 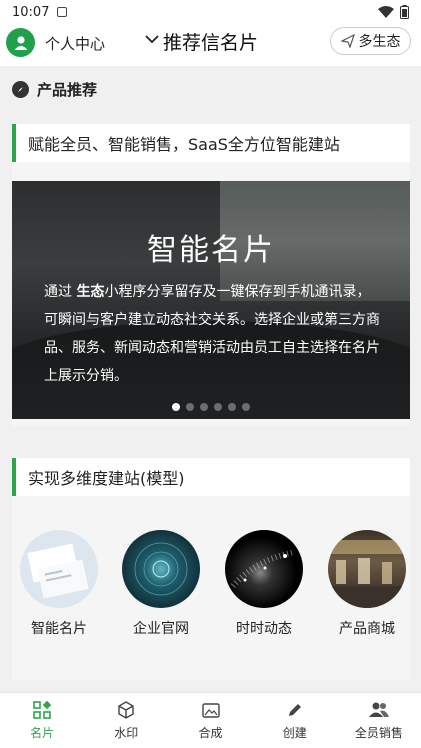 What do you see at coordinates (210, 41) in the screenshot?
I see `page-title: 推荐信名片` at bounding box center [210, 41].